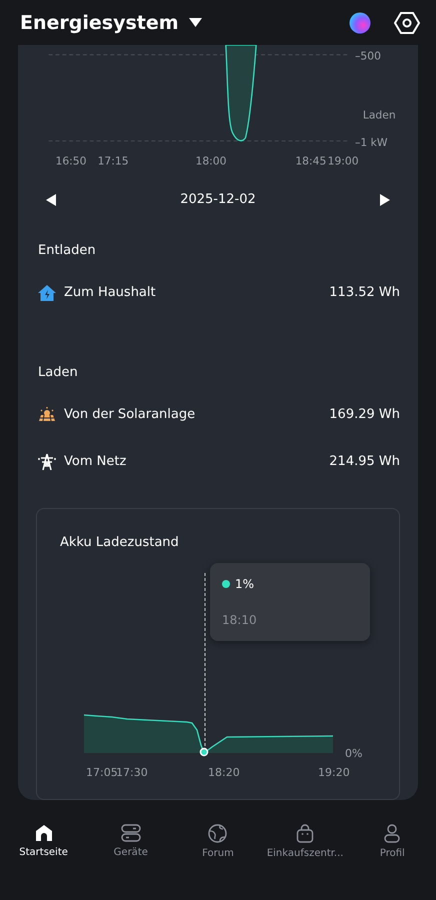 The image size is (436, 900). What do you see at coordinates (334, 773) in the screenshot?
I see `axis-label: 19:20` at bounding box center [334, 773].